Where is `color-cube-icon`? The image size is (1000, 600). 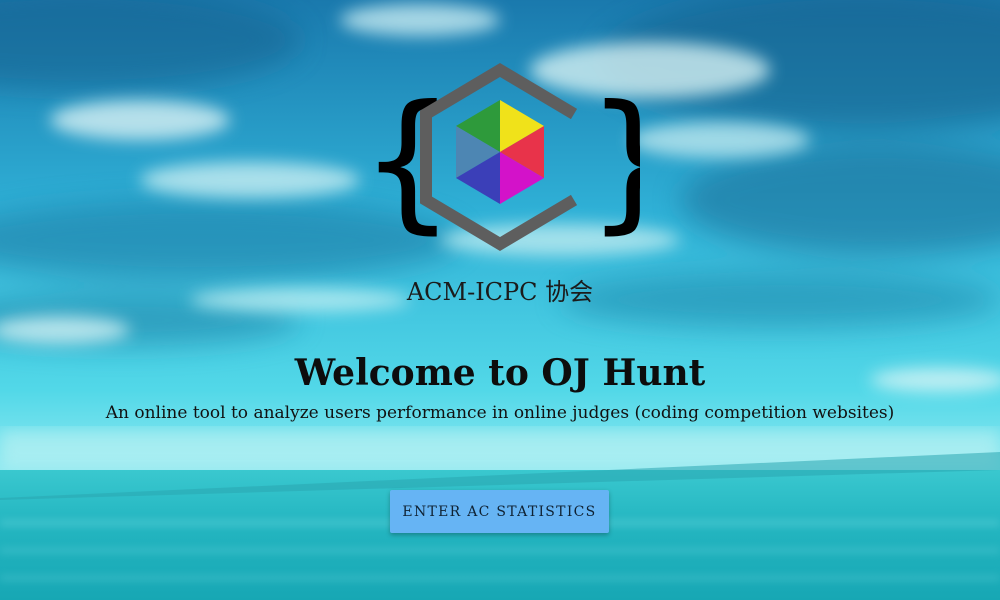 color-cube-icon is located at coordinates (500, 152).